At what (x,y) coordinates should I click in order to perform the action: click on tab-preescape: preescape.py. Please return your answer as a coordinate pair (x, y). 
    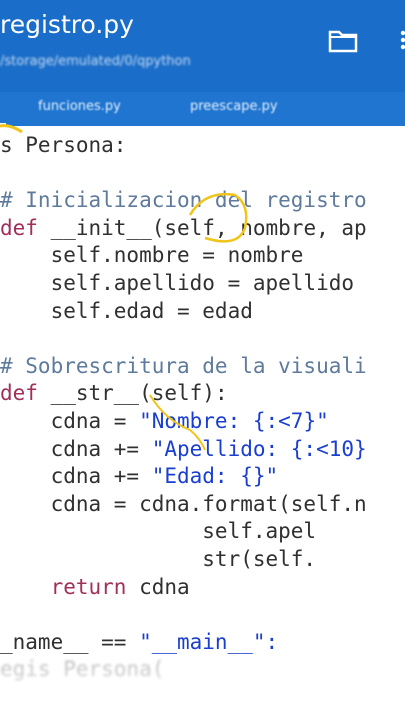
    Looking at the image, I should click on (234, 109).